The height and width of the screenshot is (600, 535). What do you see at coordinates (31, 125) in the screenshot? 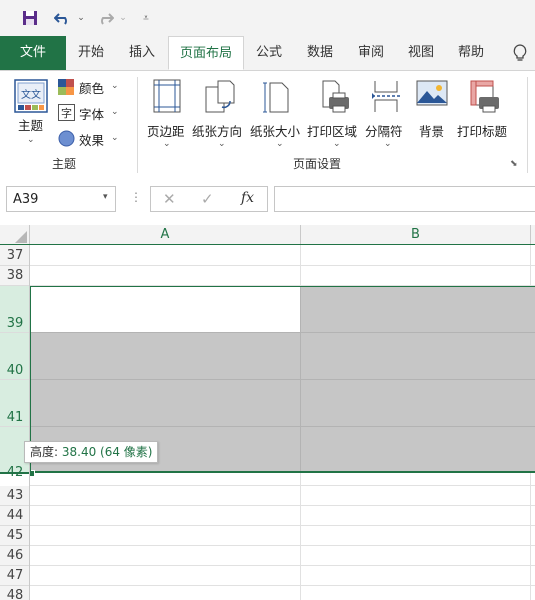
I see `themes-label: 主题` at bounding box center [31, 125].